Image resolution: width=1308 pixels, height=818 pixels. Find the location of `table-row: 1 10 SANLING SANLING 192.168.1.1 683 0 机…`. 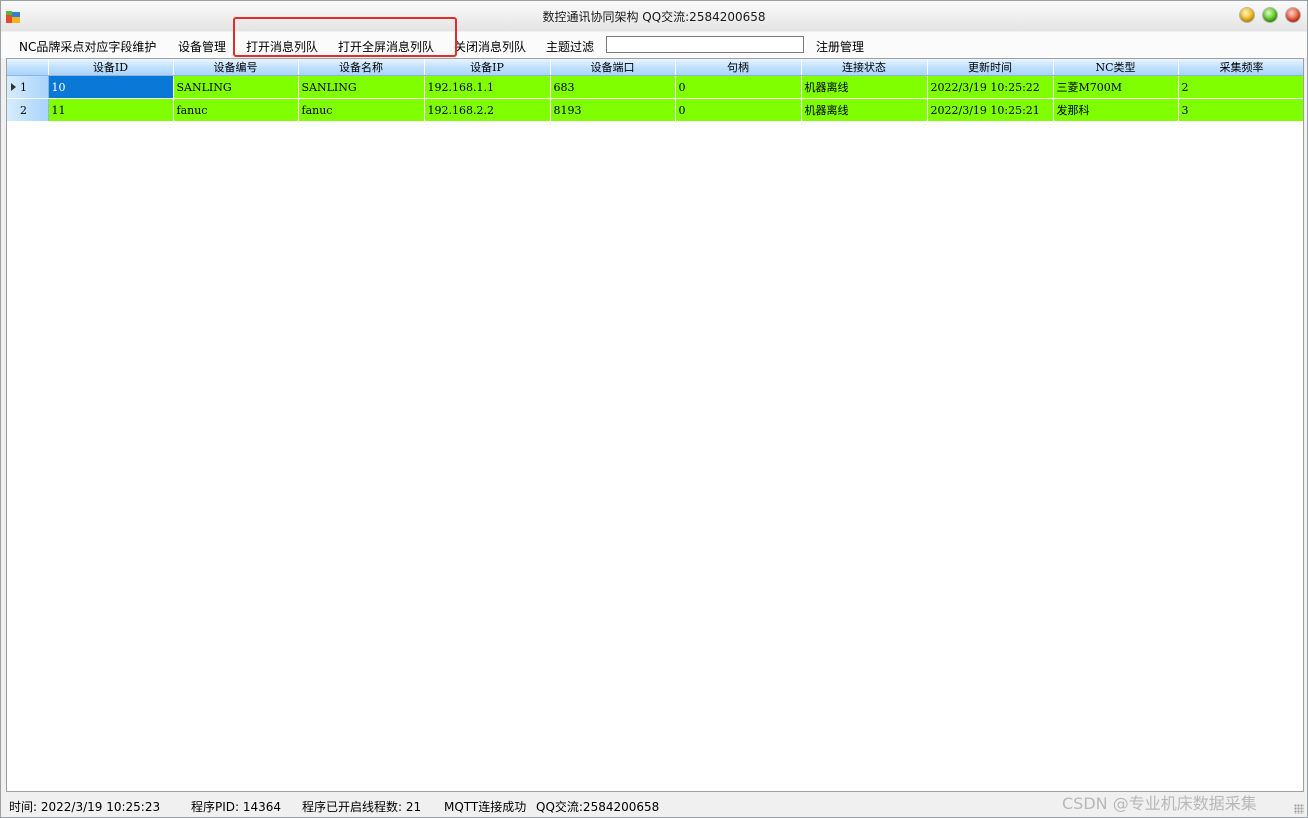

table-row: 1 10 SANLING SANLING 192.168.1.1 683 0 机… is located at coordinates (655, 87).